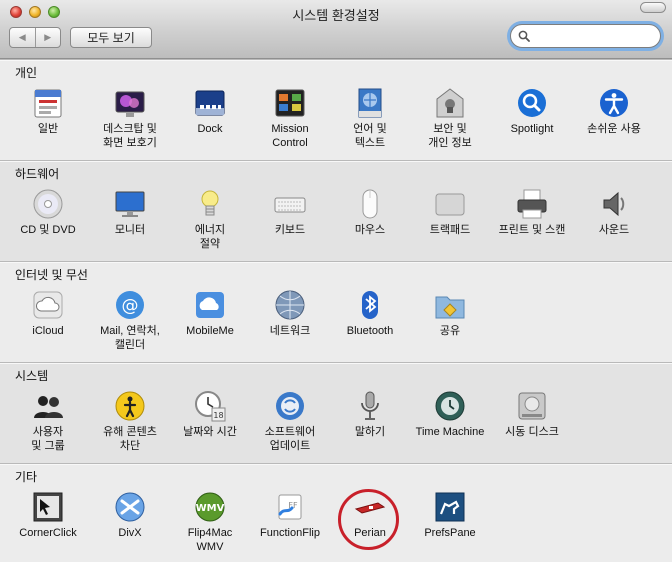 The image size is (672, 562). Describe the element at coordinates (370, 230) in the screenshot. I see `pref-pane-label: 마우스` at that location.